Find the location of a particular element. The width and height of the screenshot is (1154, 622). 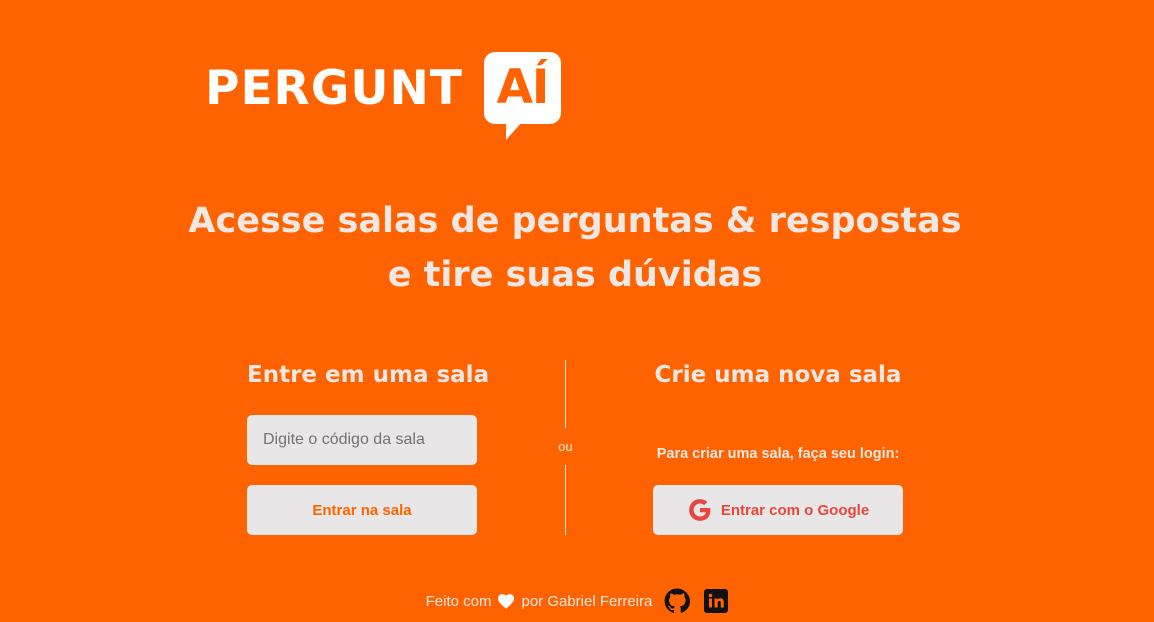

heart-icon is located at coordinates (506, 601).